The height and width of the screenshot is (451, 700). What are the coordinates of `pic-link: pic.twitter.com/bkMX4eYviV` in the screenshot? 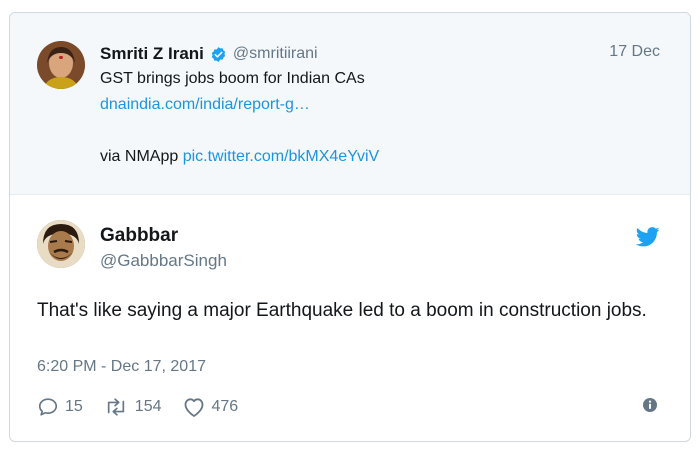 It's located at (281, 156).